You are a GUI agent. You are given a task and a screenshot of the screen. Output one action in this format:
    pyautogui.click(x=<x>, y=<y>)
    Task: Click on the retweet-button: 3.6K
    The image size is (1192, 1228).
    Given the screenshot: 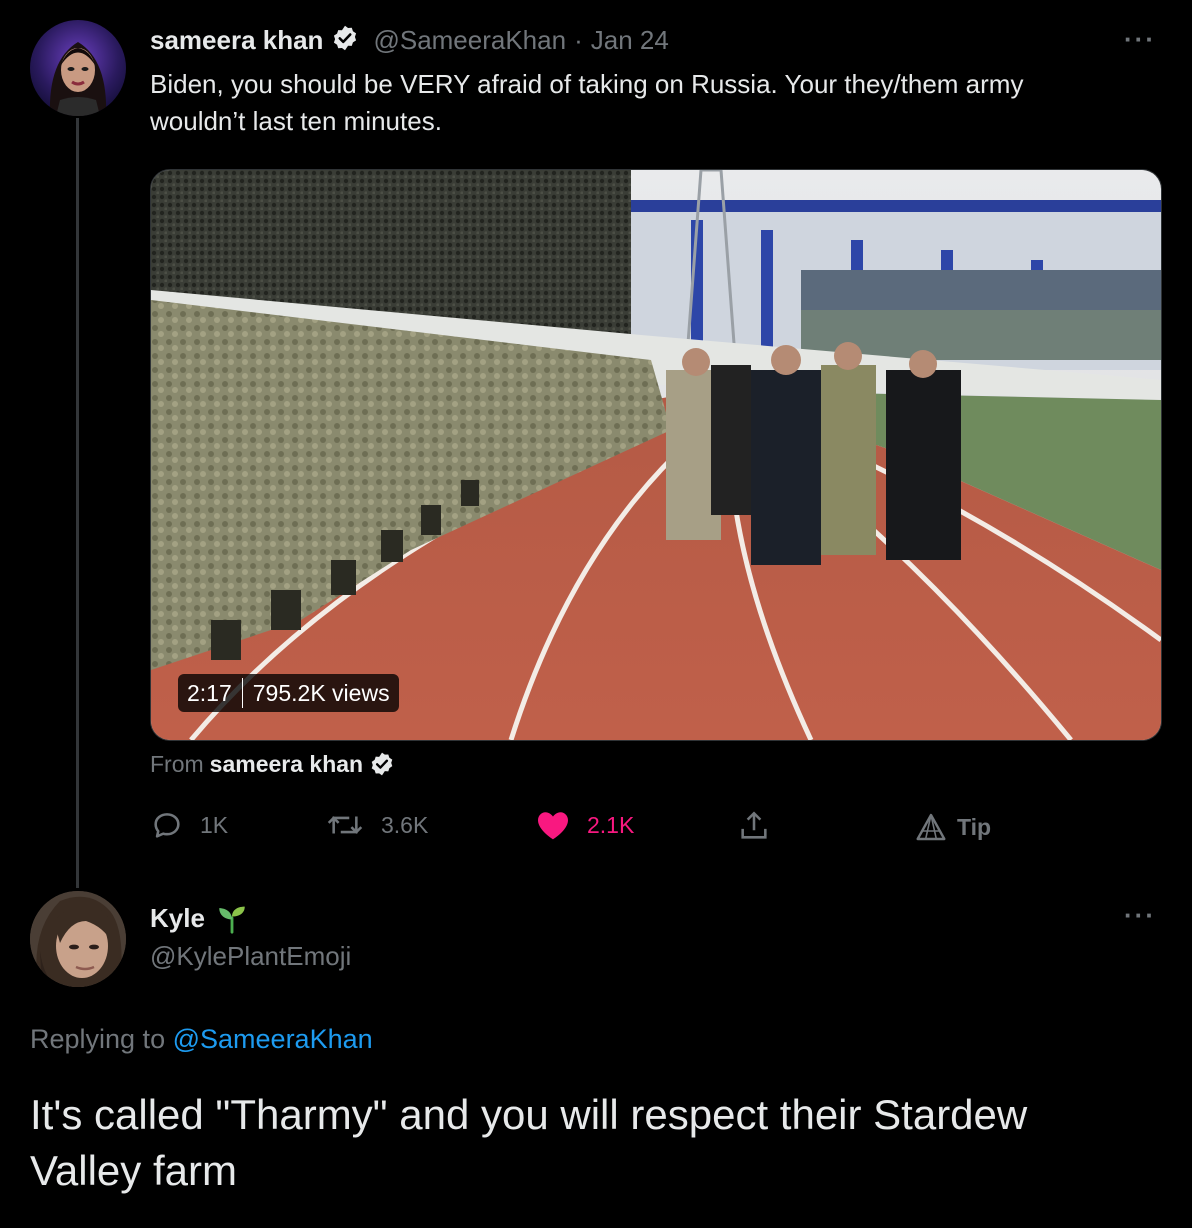 What is the action you would take?
    pyautogui.click(x=376, y=825)
    